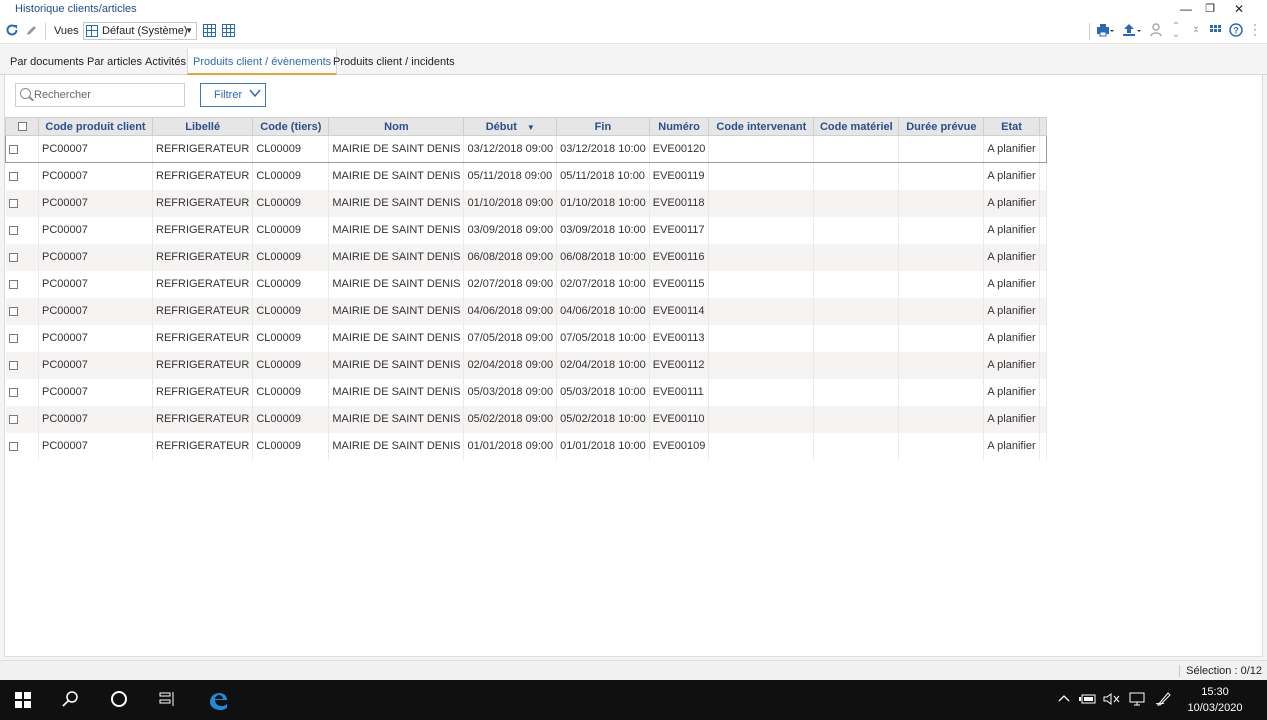 Image resolution: width=1267 pixels, height=720 pixels. I want to click on views-select: Défaut (Système) ▼, so click(140, 31).